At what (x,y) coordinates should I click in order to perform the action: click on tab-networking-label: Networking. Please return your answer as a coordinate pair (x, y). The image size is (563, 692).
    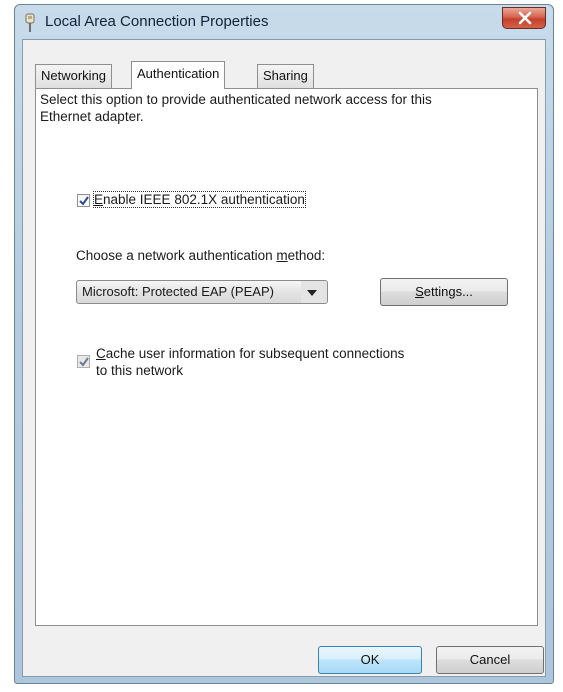
    Looking at the image, I should click on (74, 75).